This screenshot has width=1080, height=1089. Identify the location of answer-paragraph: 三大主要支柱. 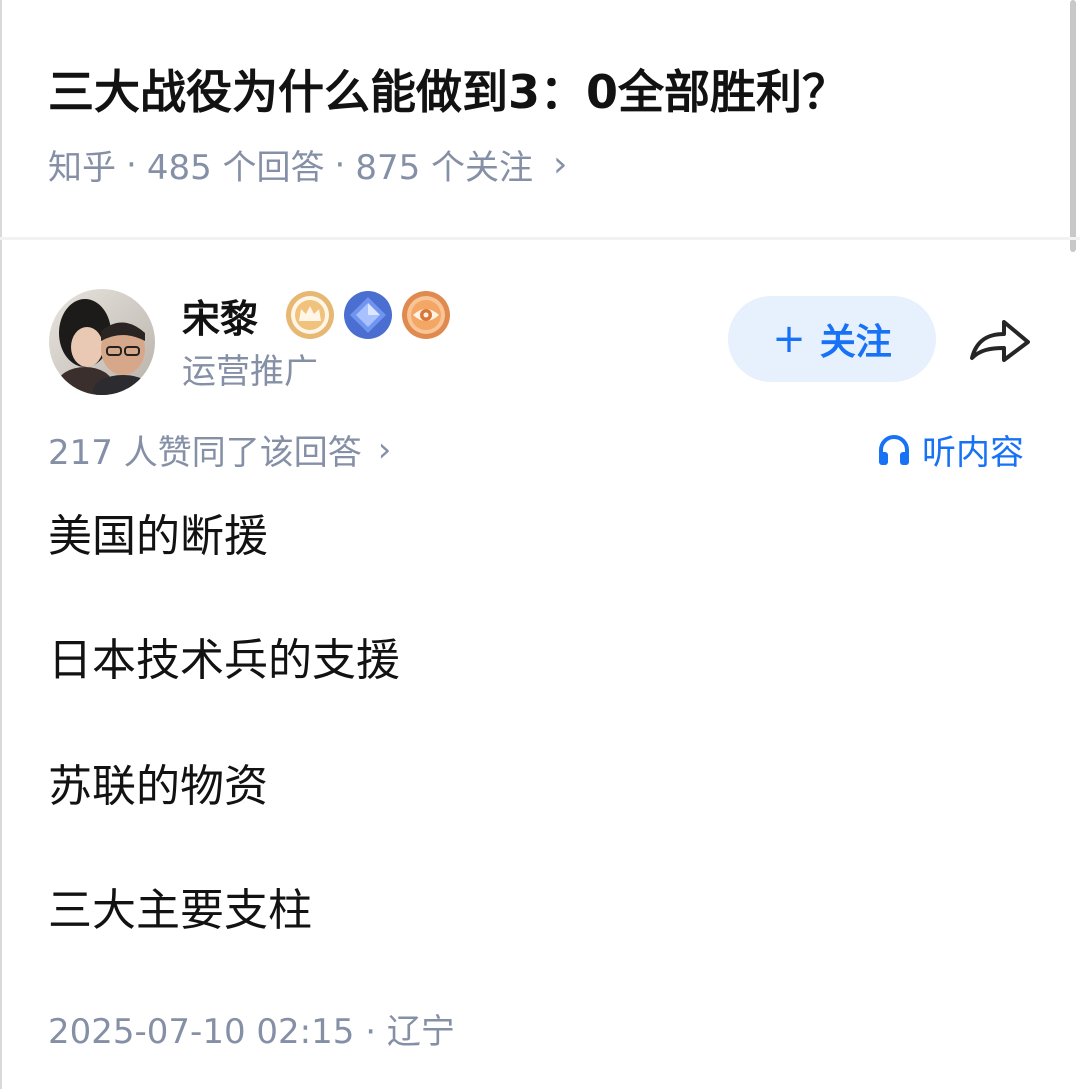
(180, 910).